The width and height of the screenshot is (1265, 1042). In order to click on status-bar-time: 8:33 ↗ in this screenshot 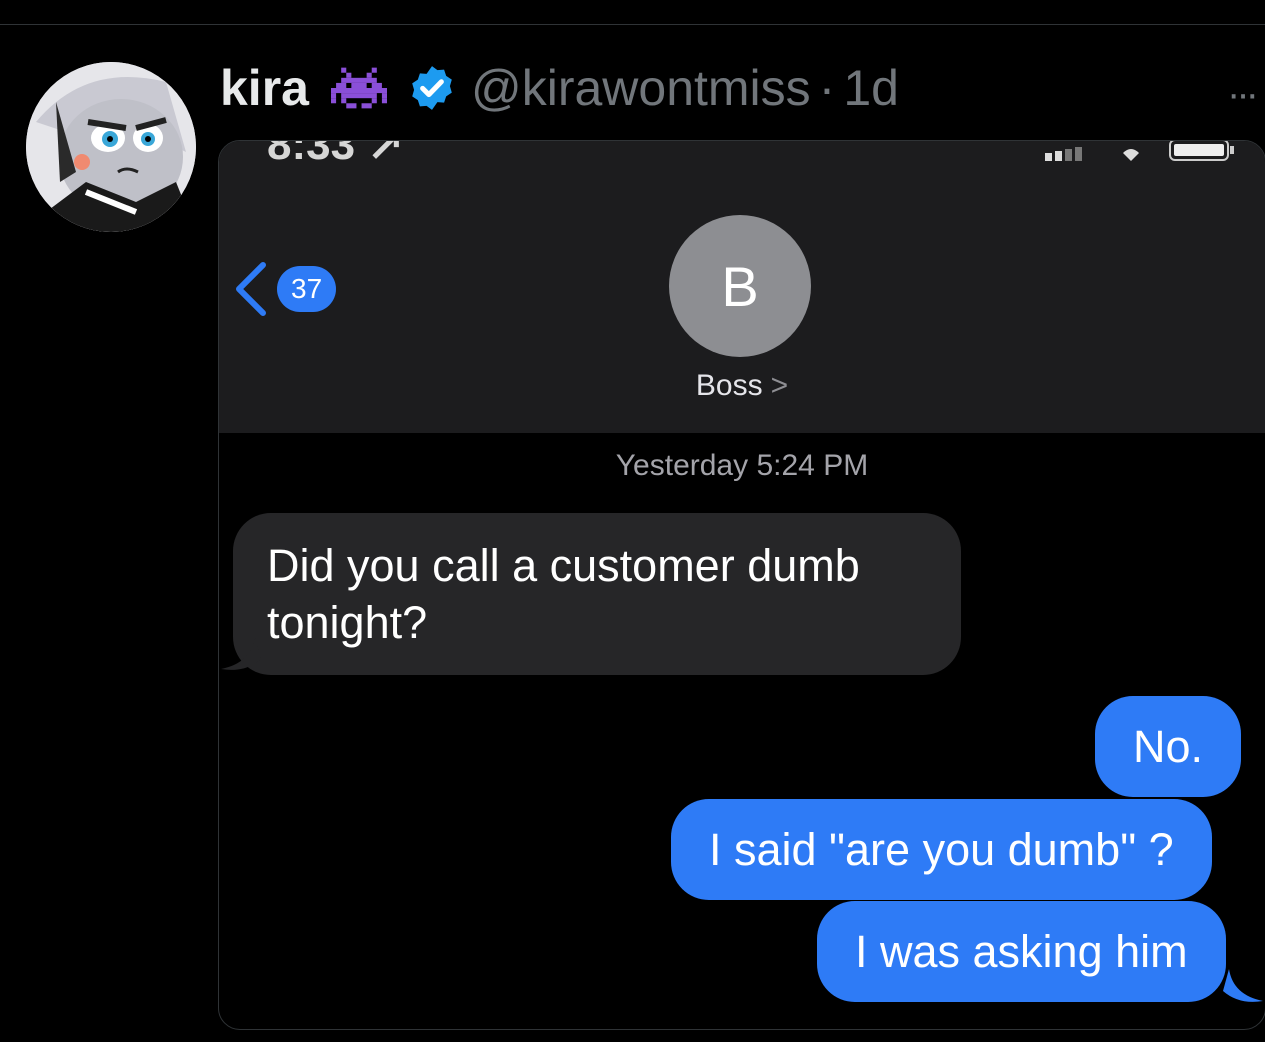, I will do `click(336, 154)`.